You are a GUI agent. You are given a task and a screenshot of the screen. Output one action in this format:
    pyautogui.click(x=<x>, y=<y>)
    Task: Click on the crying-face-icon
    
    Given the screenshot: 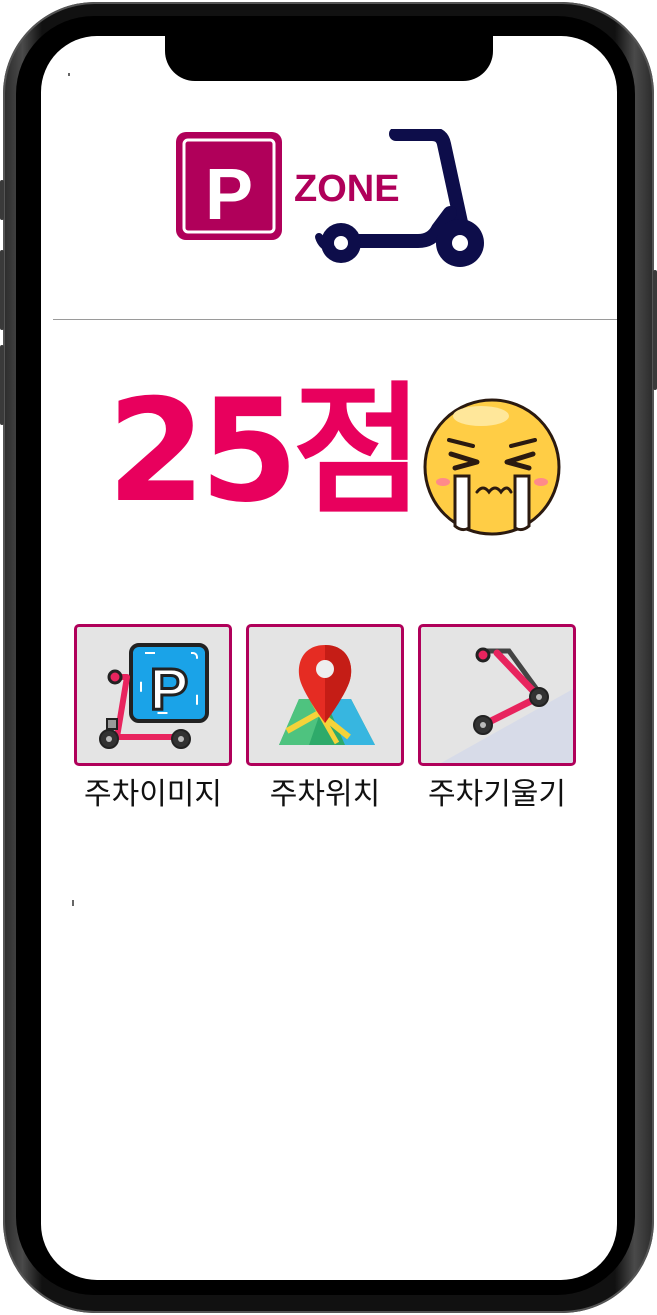 What is the action you would take?
    pyautogui.click(x=492, y=467)
    